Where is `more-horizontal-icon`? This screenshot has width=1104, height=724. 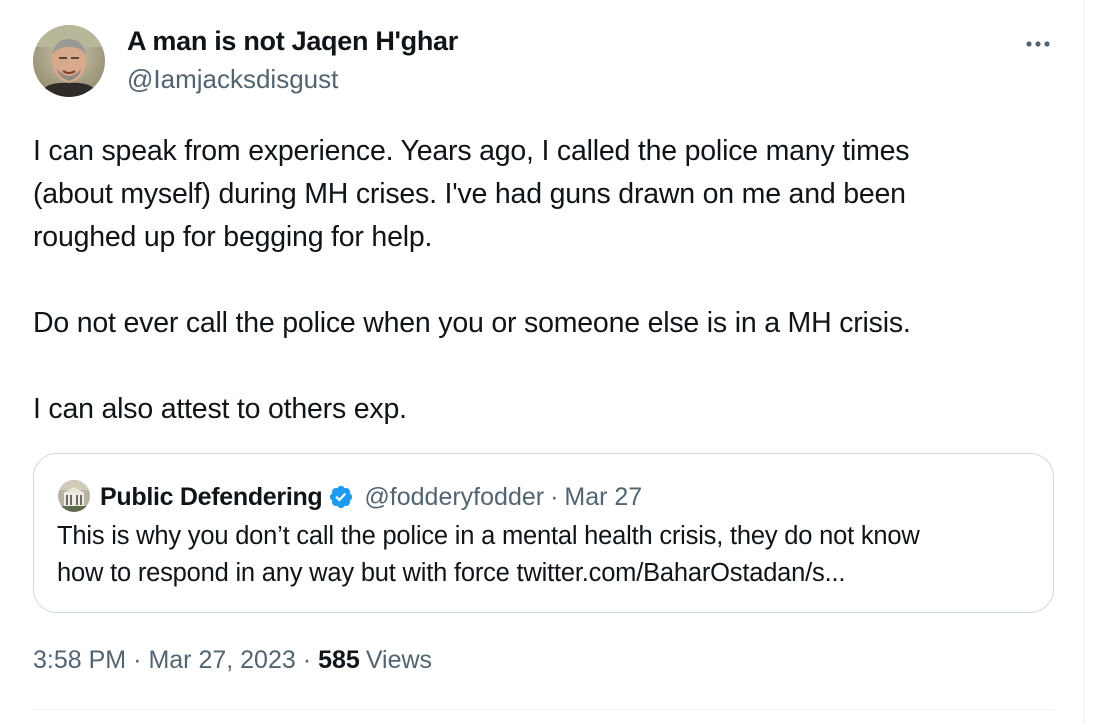 more-horizontal-icon is located at coordinates (1038, 44).